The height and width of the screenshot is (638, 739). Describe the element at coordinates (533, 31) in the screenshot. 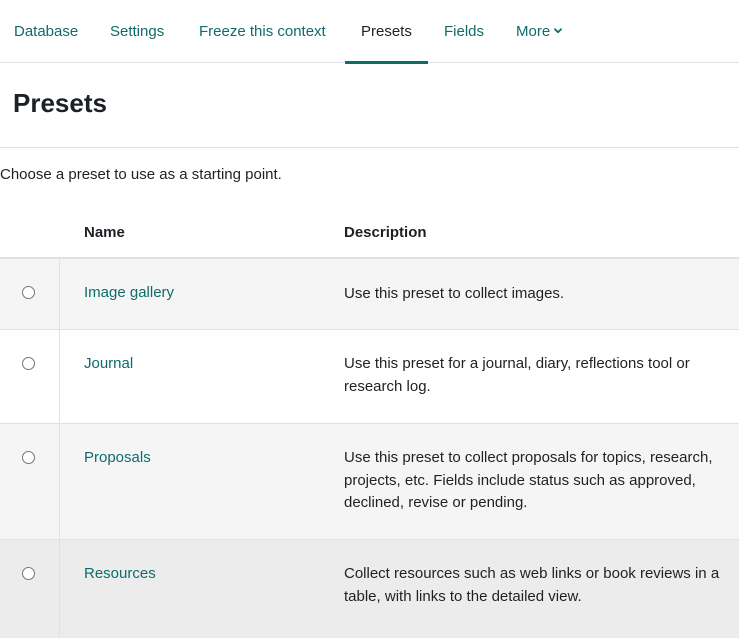

I see `tab-more-label: More` at that location.